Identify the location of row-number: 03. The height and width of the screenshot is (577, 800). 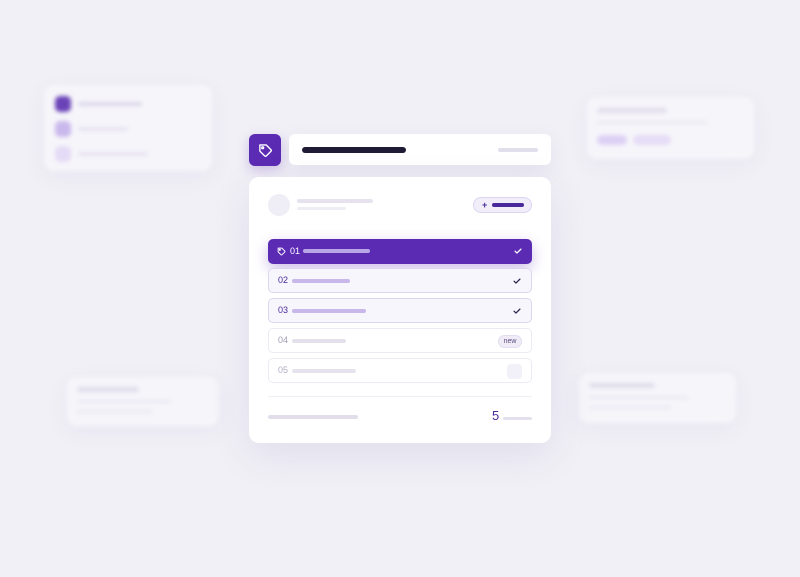
(283, 310).